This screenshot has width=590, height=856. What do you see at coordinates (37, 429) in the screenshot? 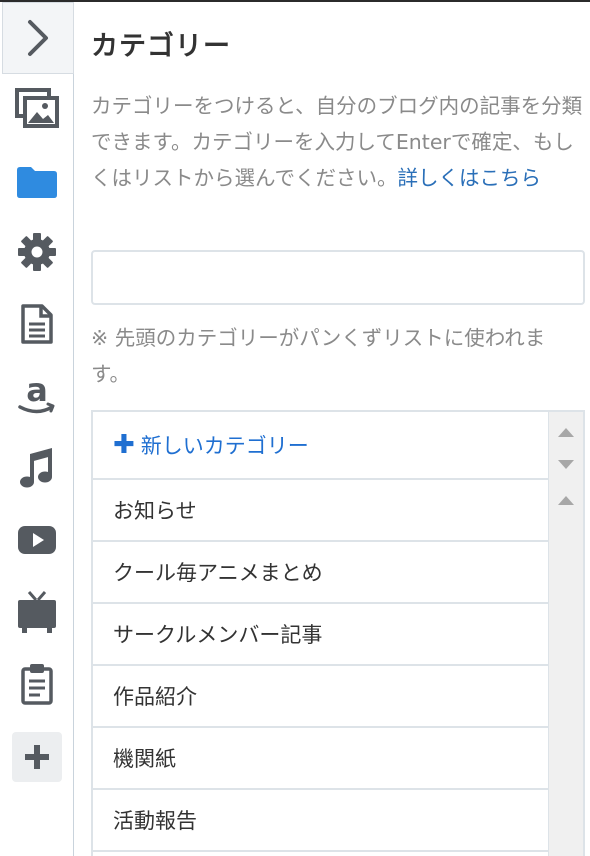
I see `editor-sidebar: a` at bounding box center [37, 429].